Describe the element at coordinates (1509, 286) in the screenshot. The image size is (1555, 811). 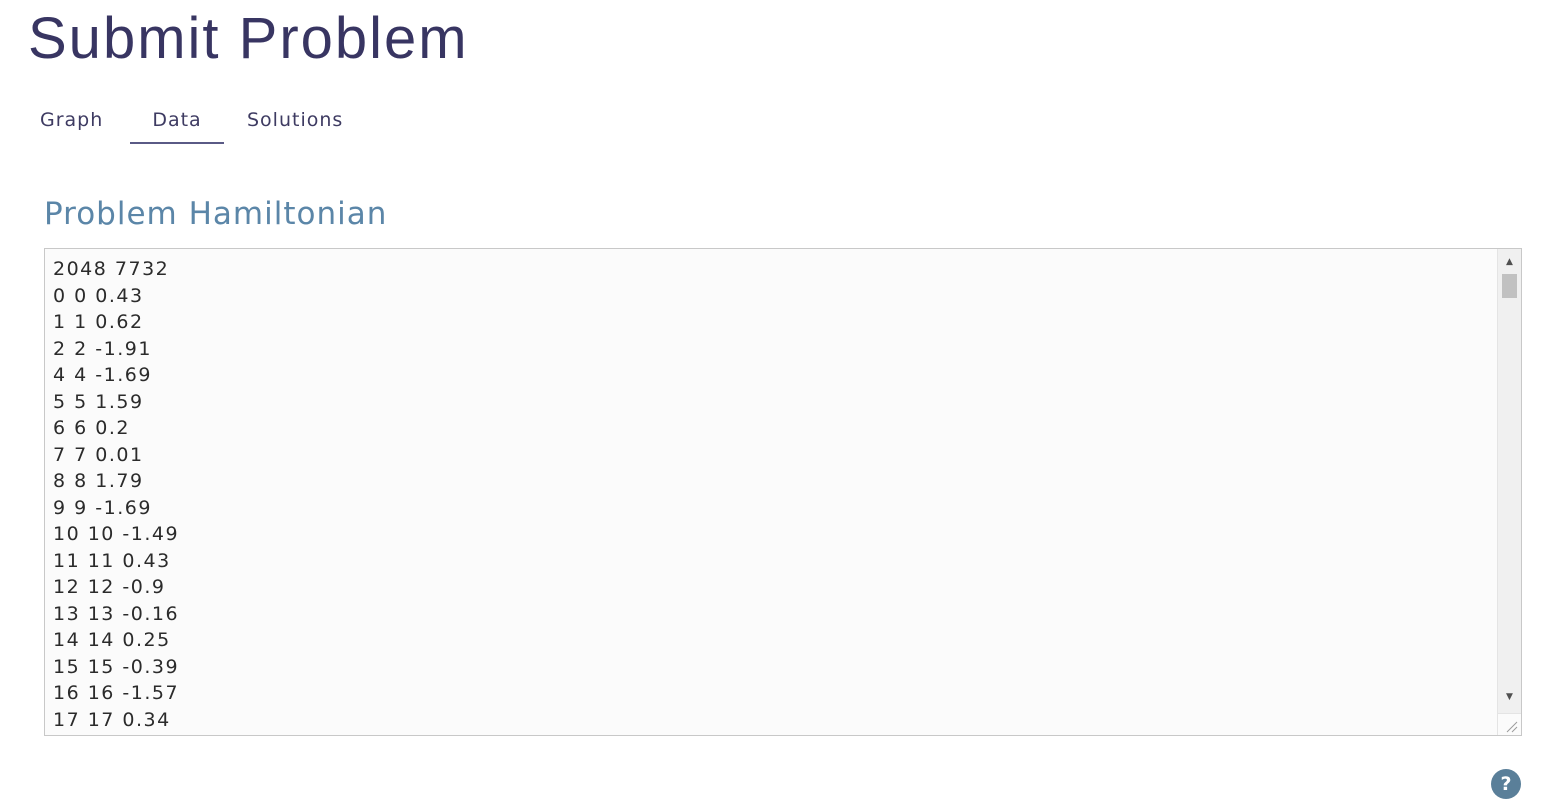
I see `scroll-thumb` at that location.